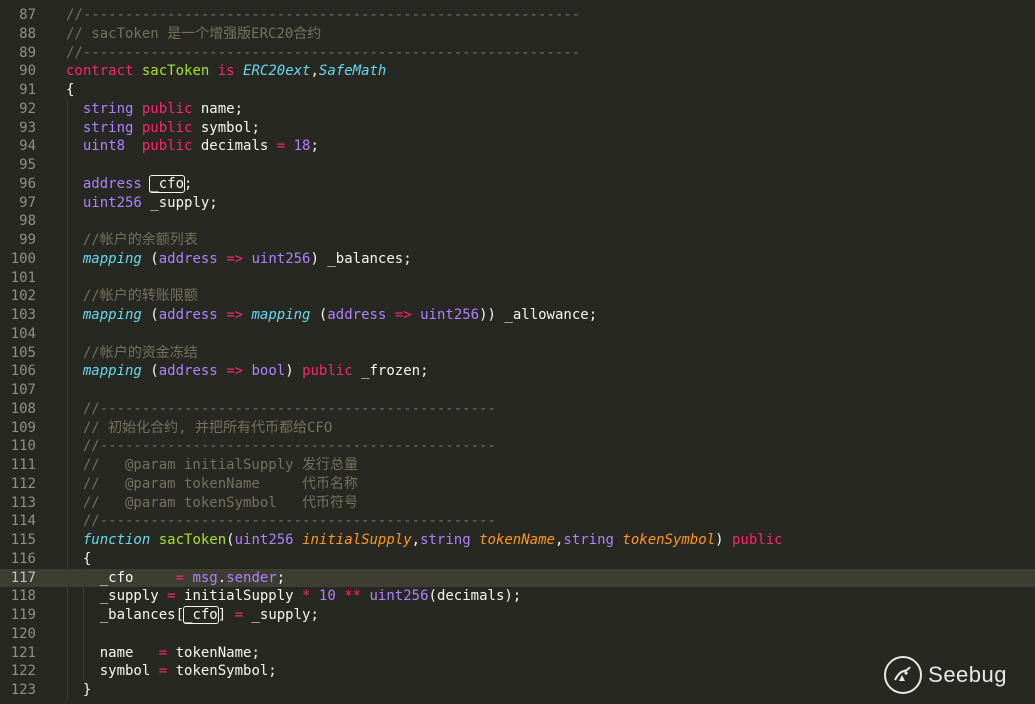 The width and height of the screenshot is (1035, 704). I want to click on code-text: // @param tokenName 代币名称, so click(212, 484).